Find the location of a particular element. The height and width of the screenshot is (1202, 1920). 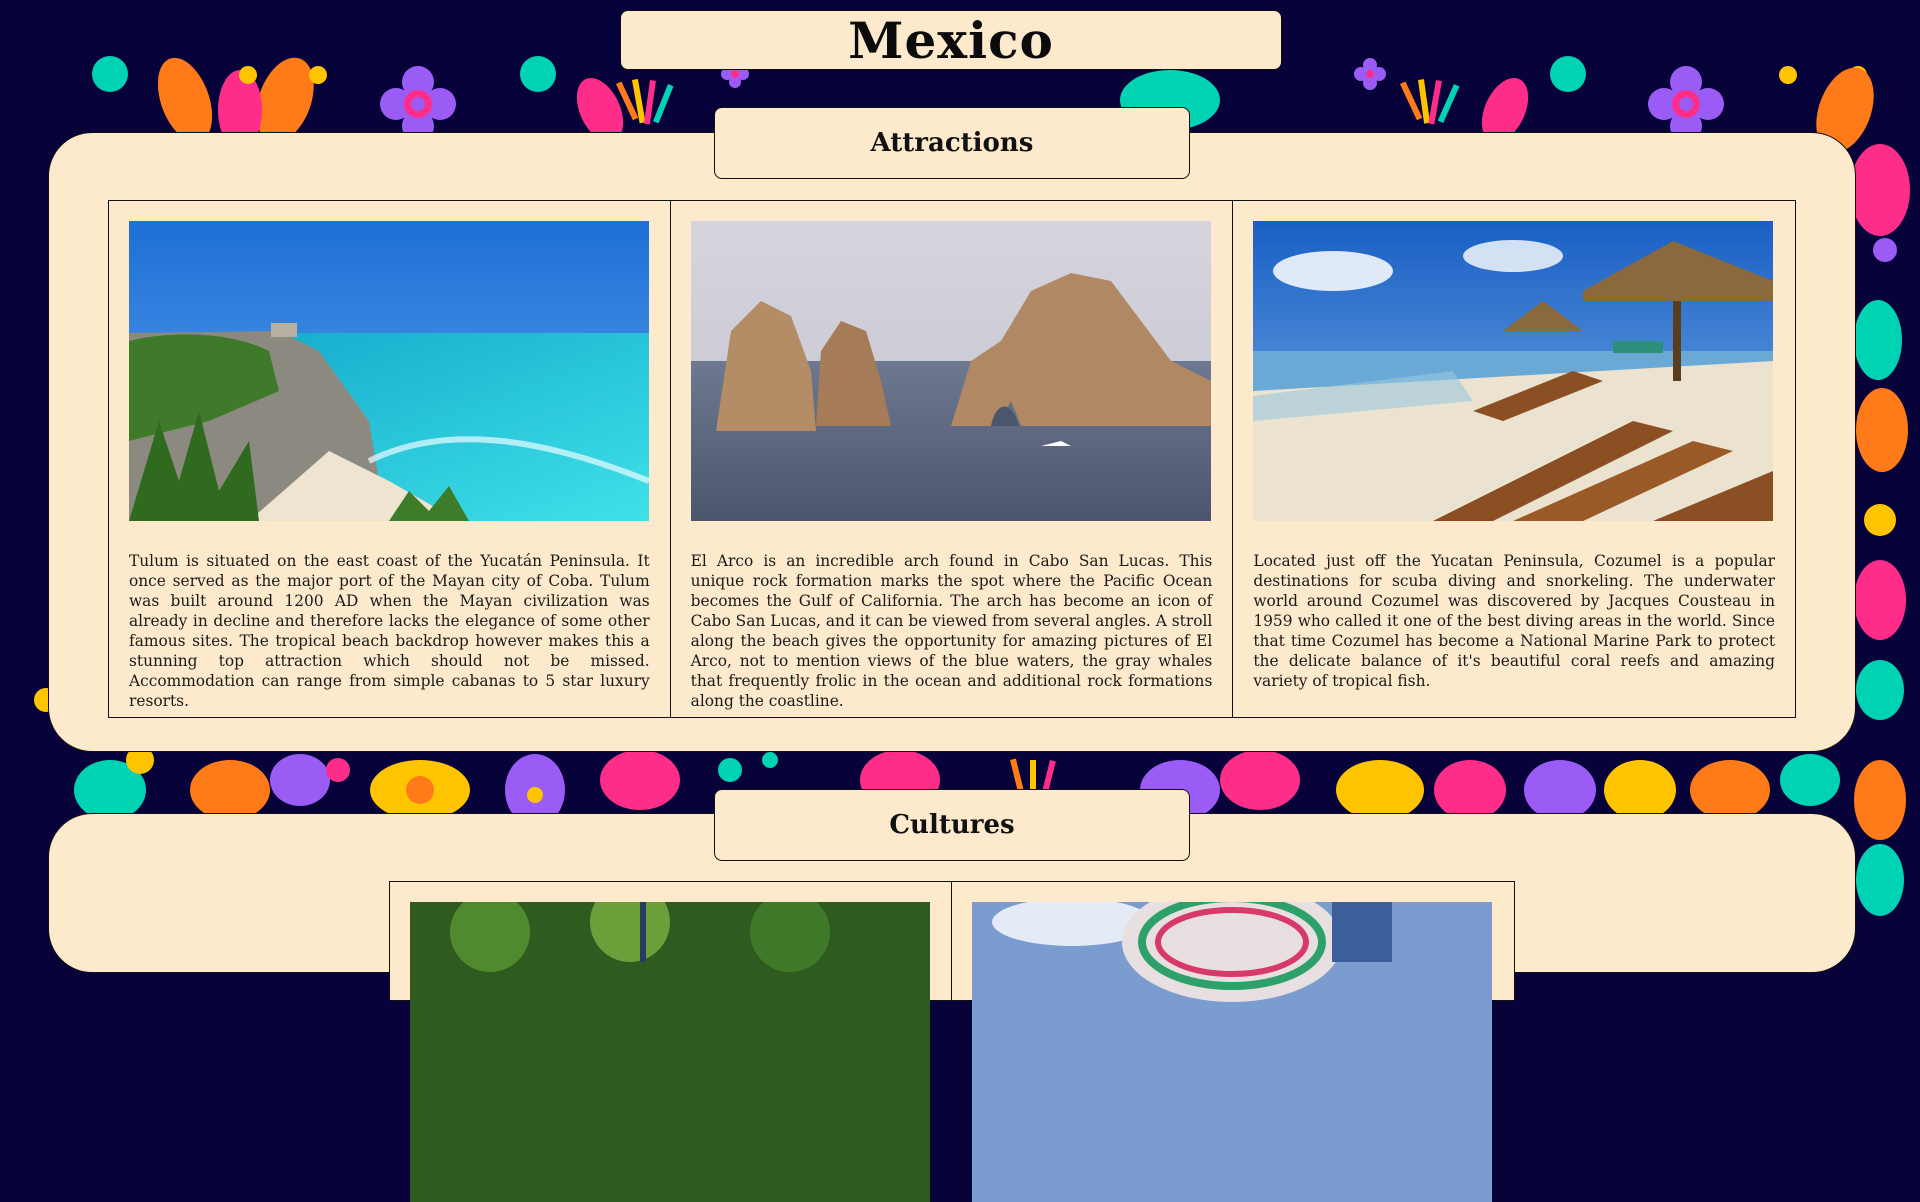

tulum-beach-photo is located at coordinates (389, 371).